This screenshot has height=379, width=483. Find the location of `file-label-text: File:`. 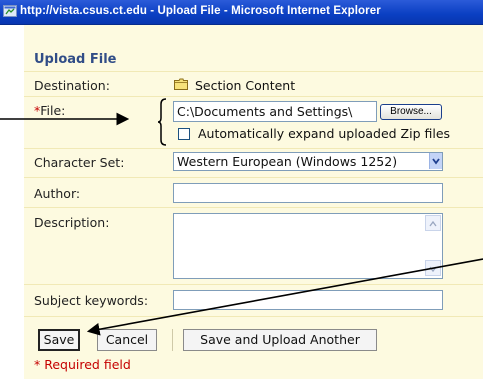

file-label-text: File: is located at coordinates (53, 110).